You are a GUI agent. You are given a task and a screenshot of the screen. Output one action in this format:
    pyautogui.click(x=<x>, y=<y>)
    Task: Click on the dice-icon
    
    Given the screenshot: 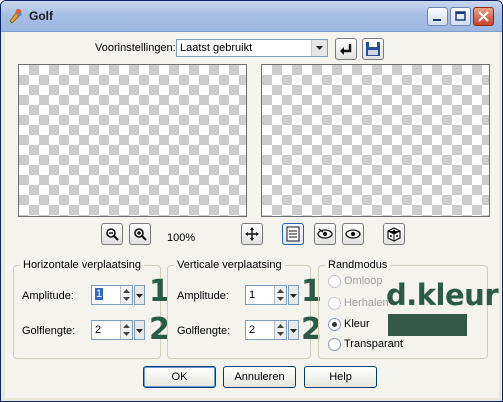 What is the action you would take?
    pyautogui.click(x=394, y=234)
    